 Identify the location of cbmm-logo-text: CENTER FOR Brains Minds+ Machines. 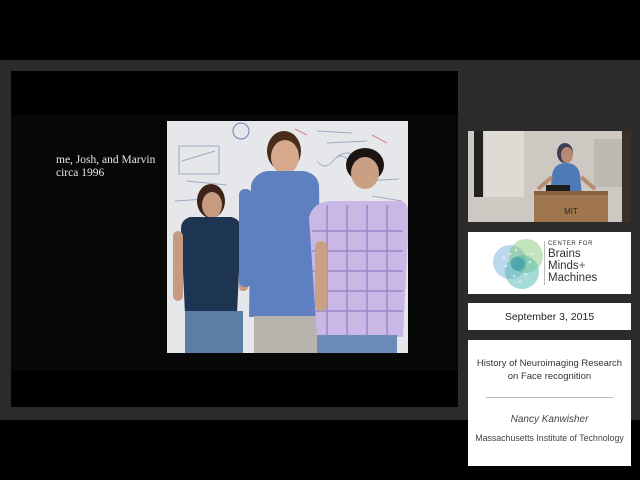
(572, 262).